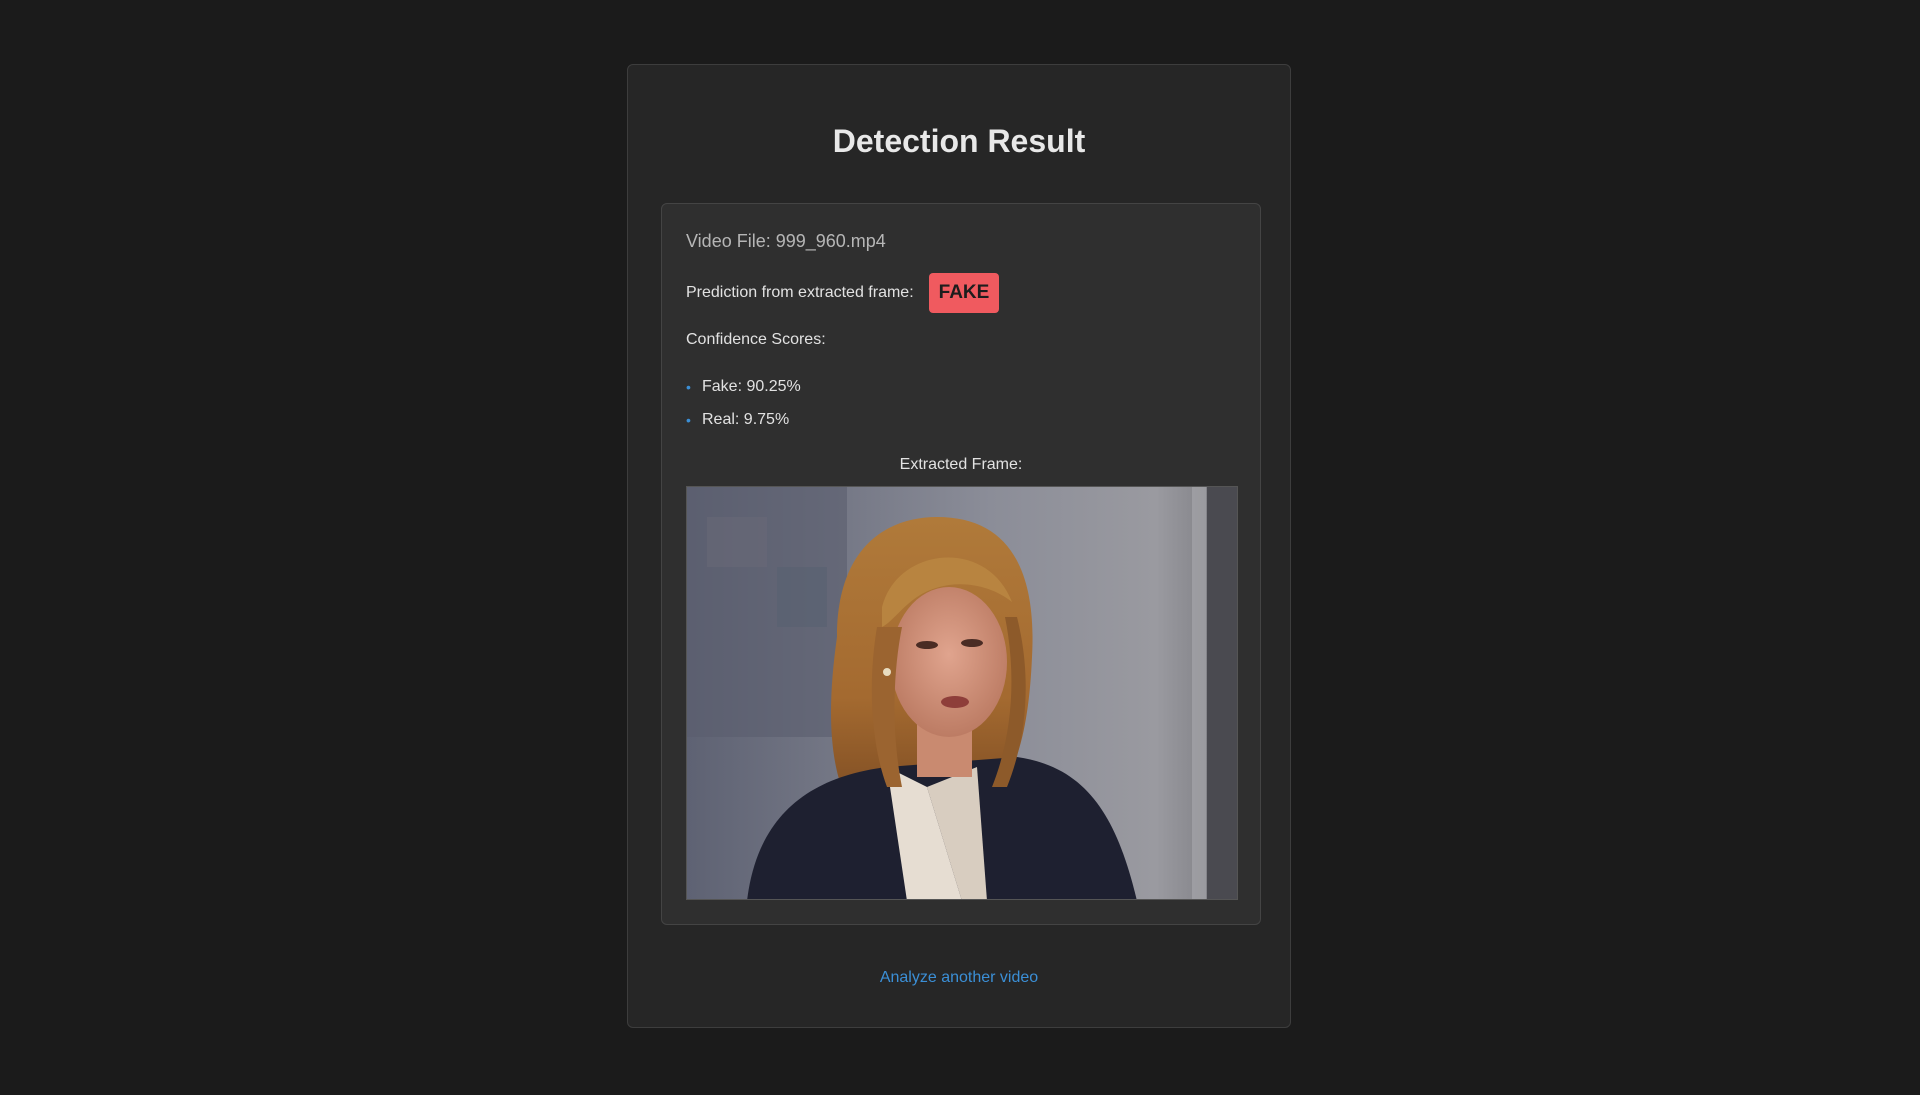 Image resolution: width=1920 pixels, height=1095 pixels. What do you see at coordinates (961, 464) in the screenshot?
I see `extracted-frame-label: Extracted Frame:` at bounding box center [961, 464].